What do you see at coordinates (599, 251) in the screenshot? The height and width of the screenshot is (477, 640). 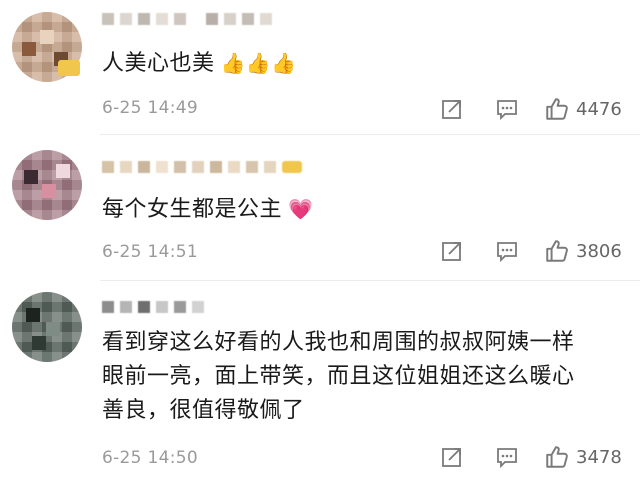 I see `like-count: 3806` at bounding box center [599, 251].